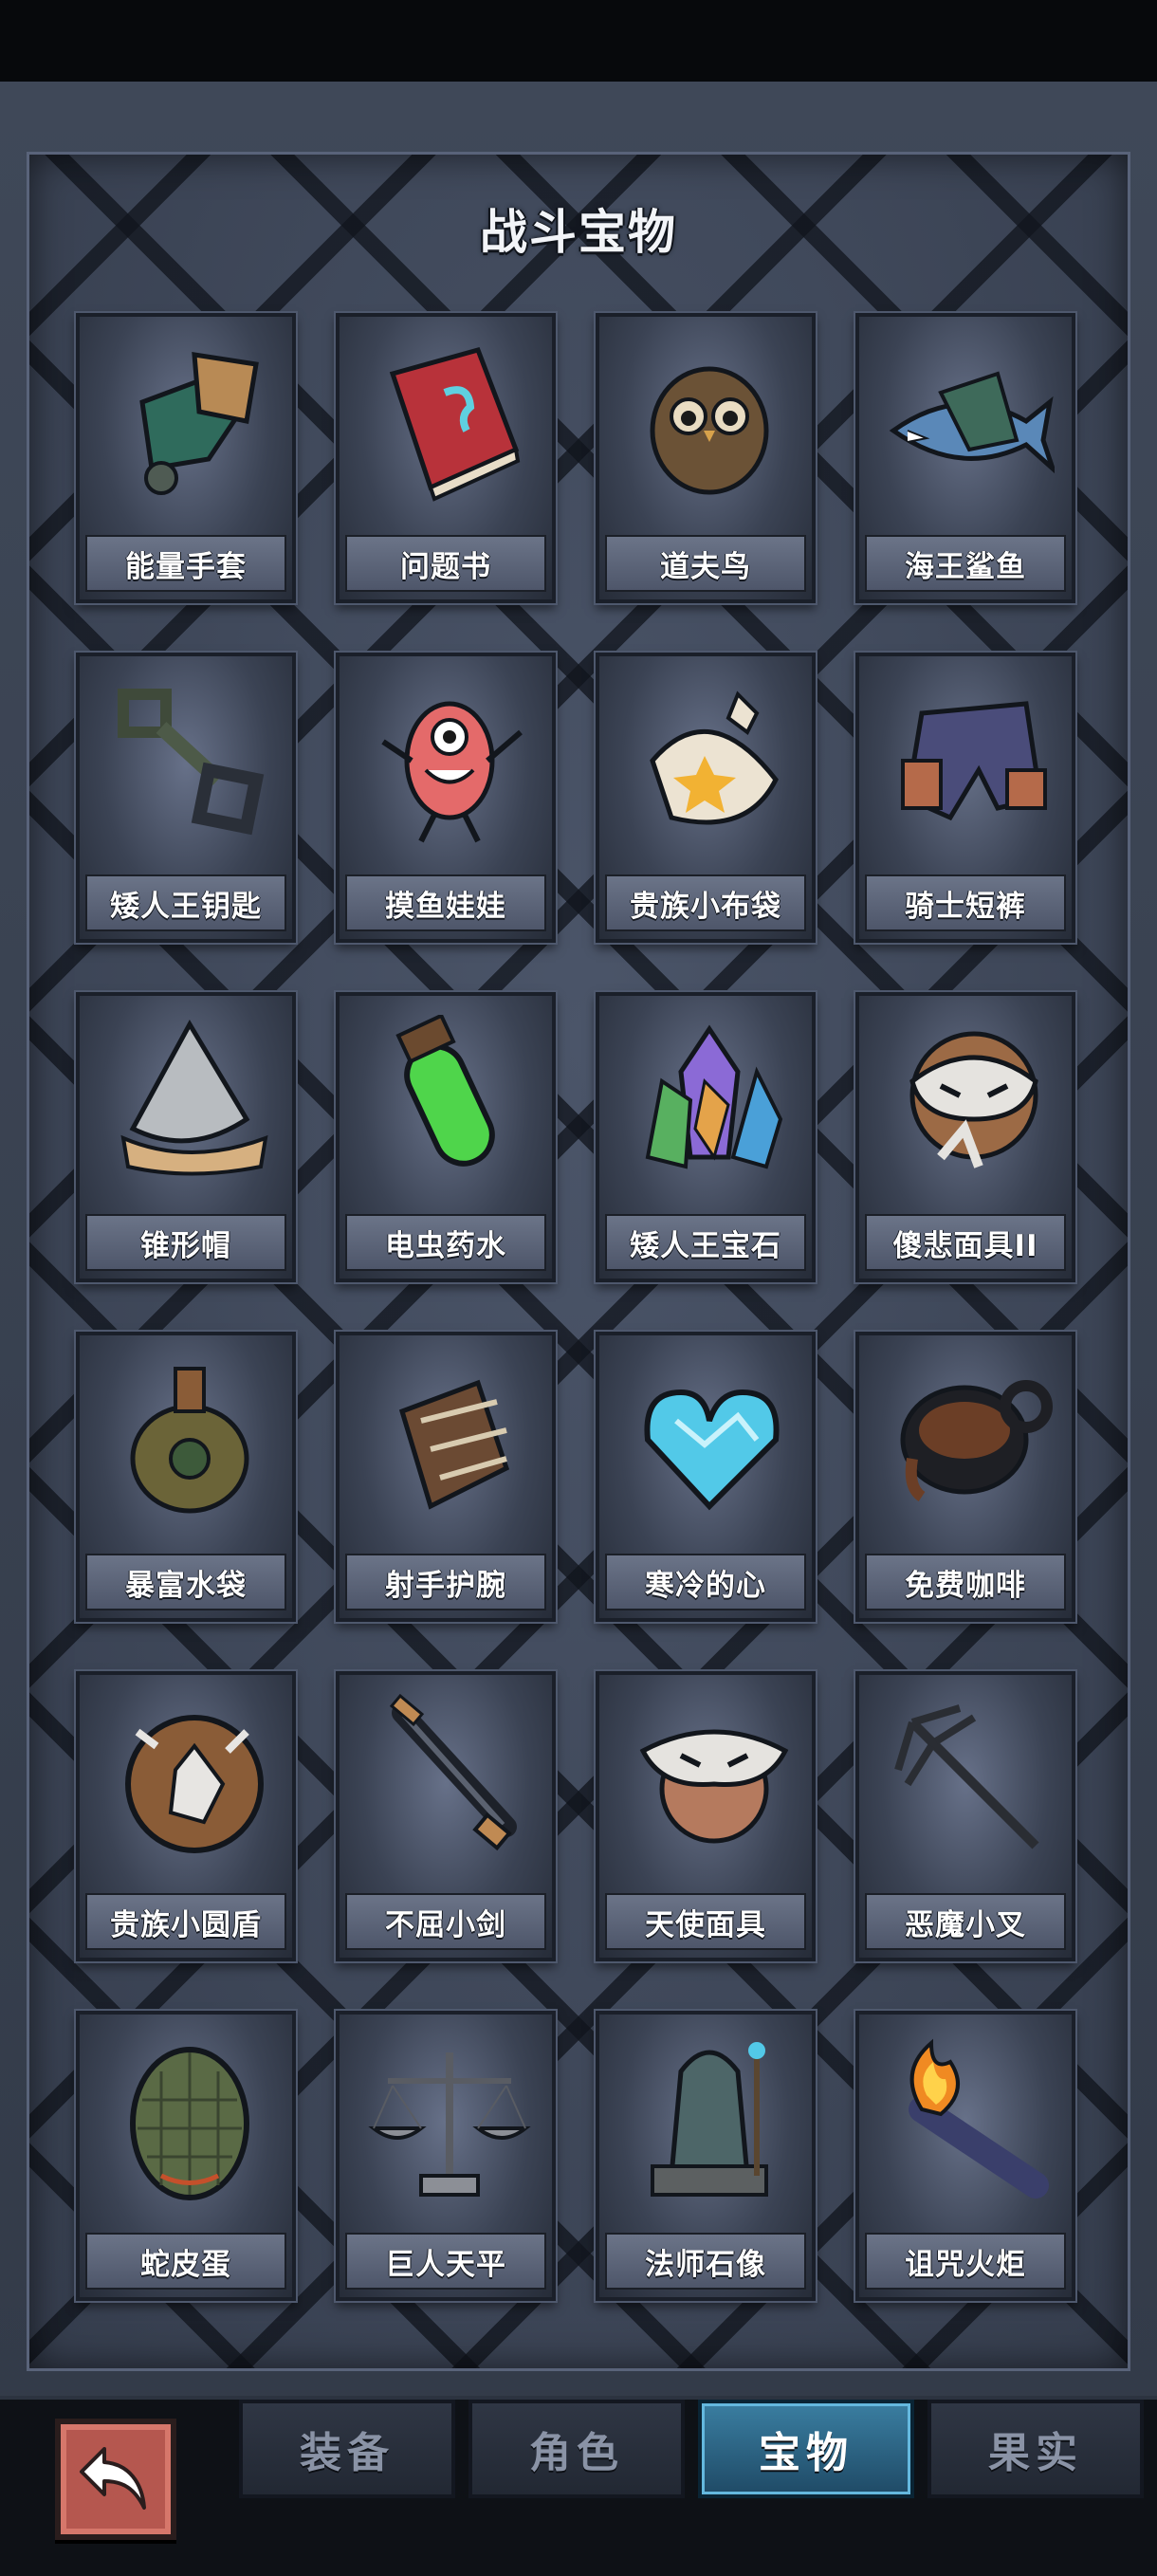 Image resolution: width=1157 pixels, height=2576 pixels. What do you see at coordinates (965, 1582) in the screenshot?
I see `treasure-label: 免费咖啡` at bounding box center [965, 1582].